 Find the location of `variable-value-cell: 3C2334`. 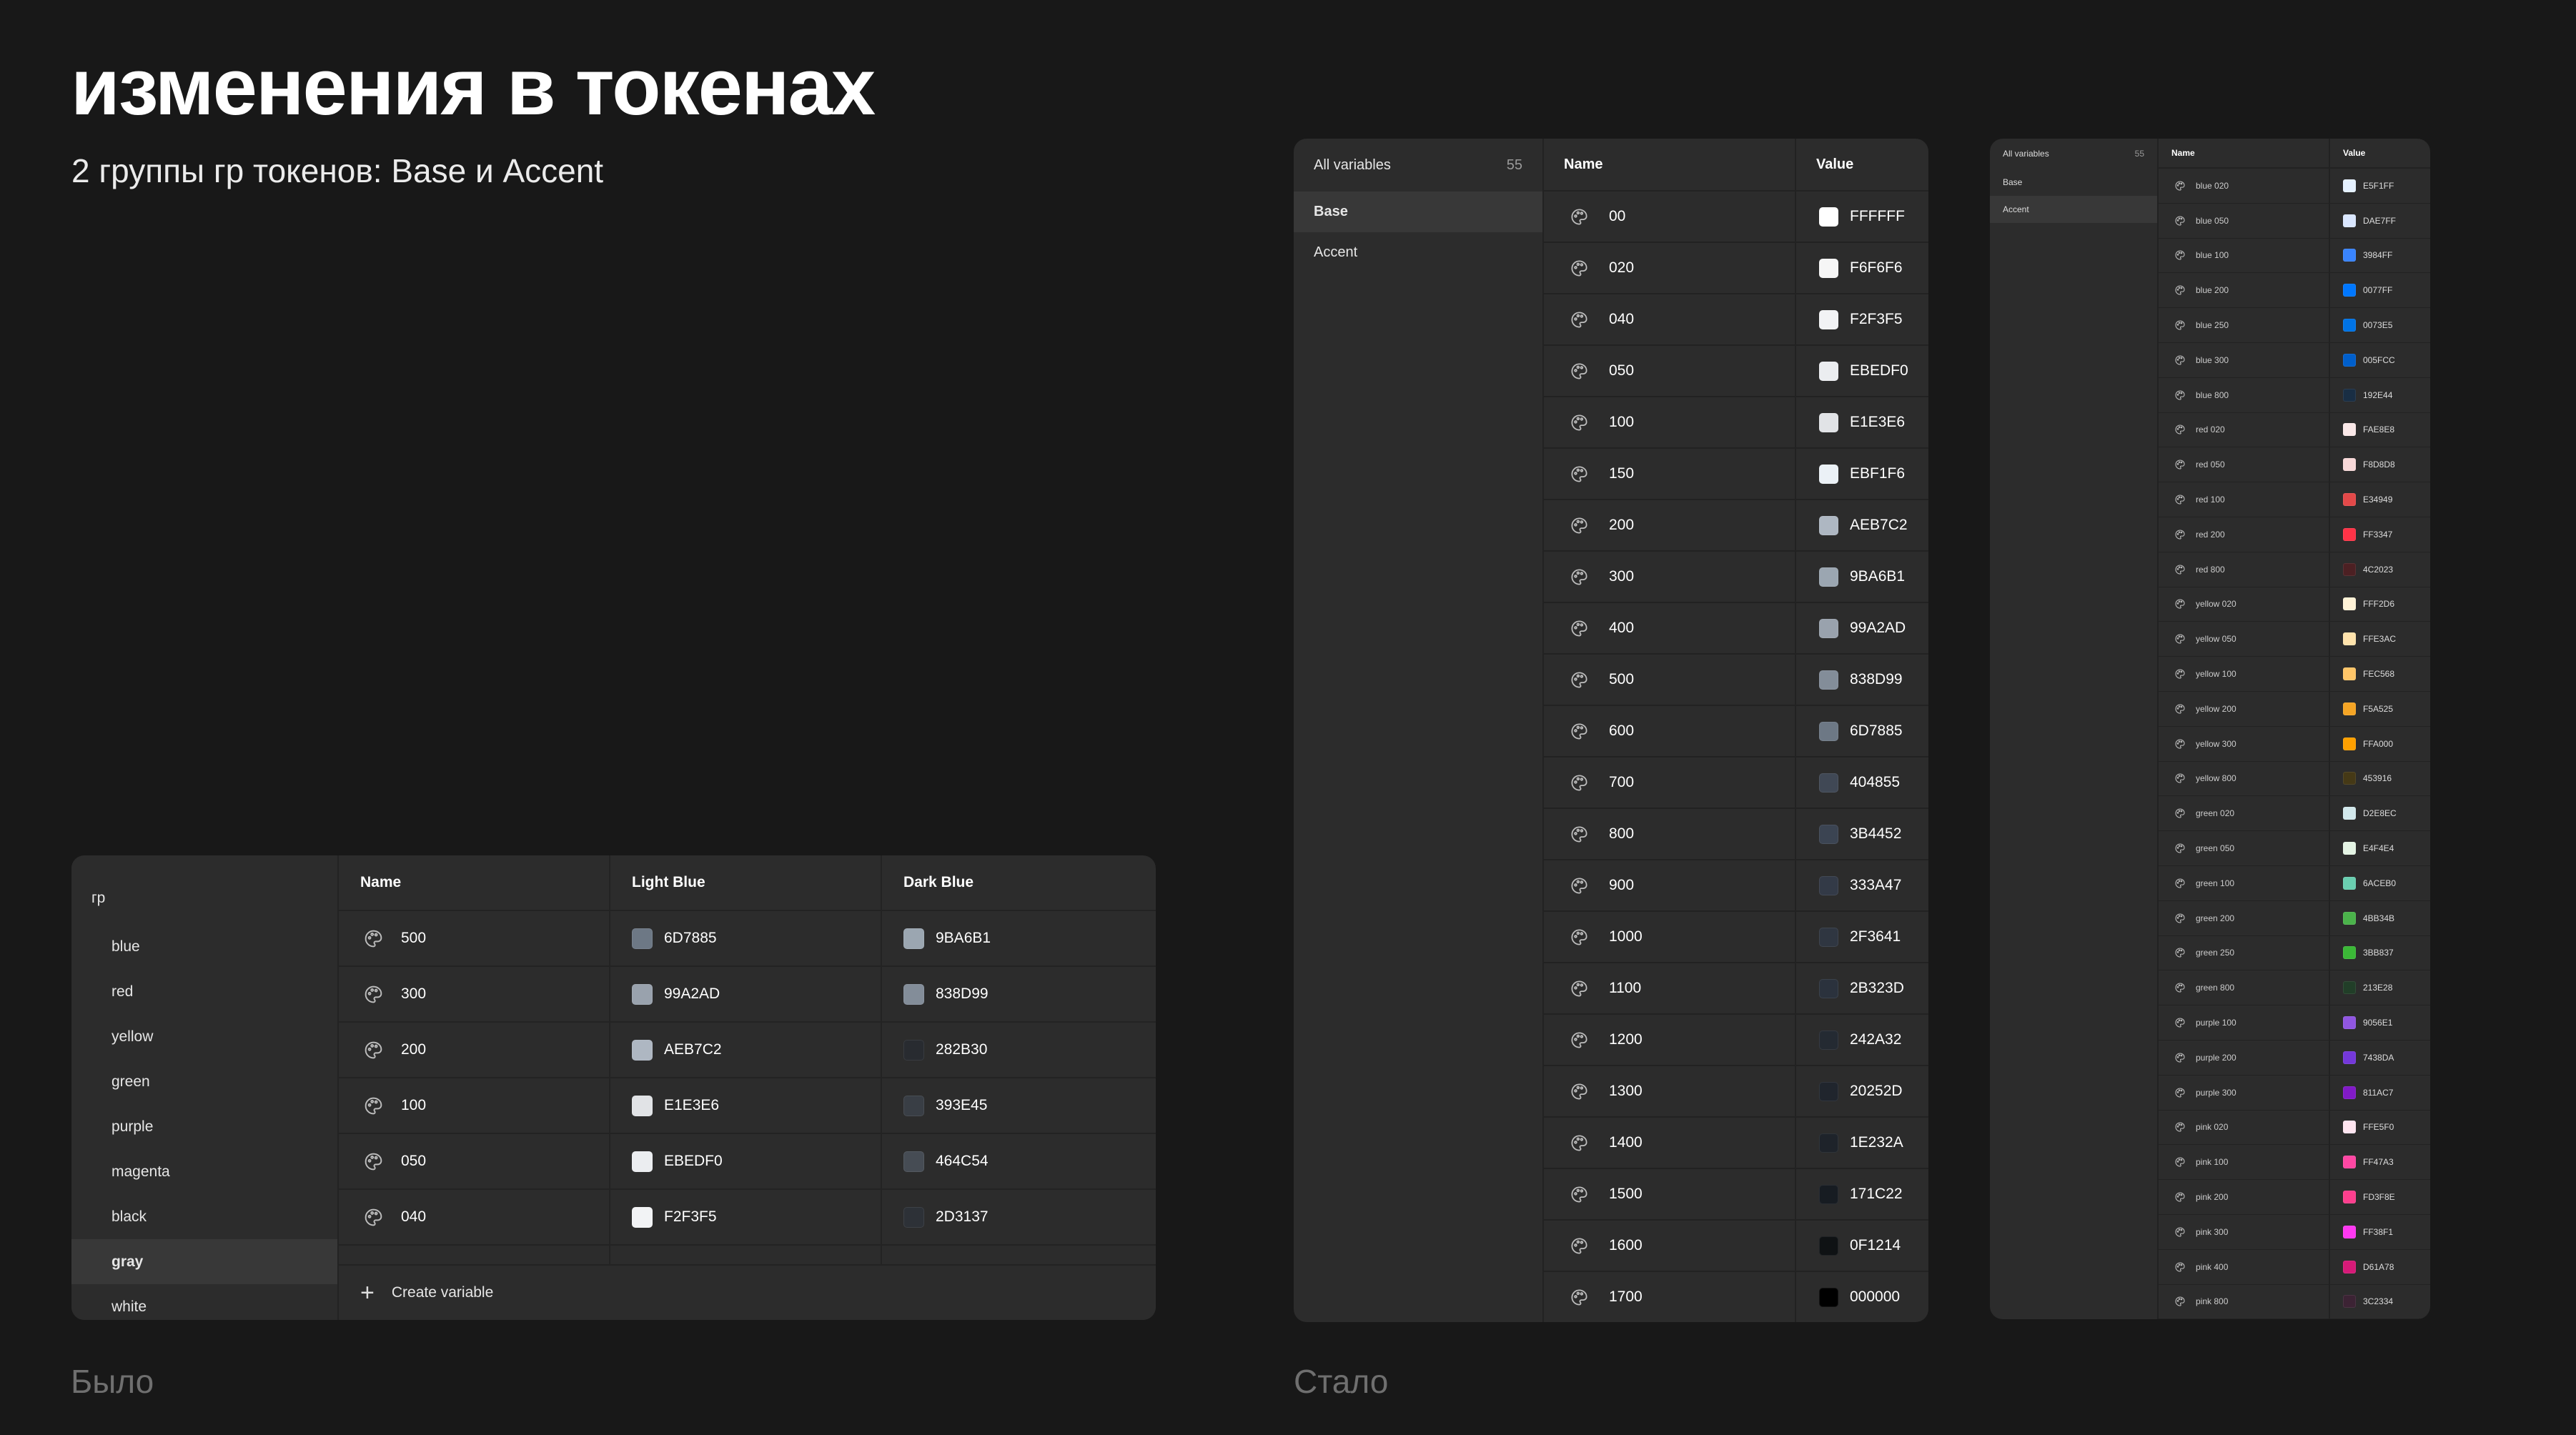

variable-value-cell: 3C2334 is located at coordinates (2380, 1302).